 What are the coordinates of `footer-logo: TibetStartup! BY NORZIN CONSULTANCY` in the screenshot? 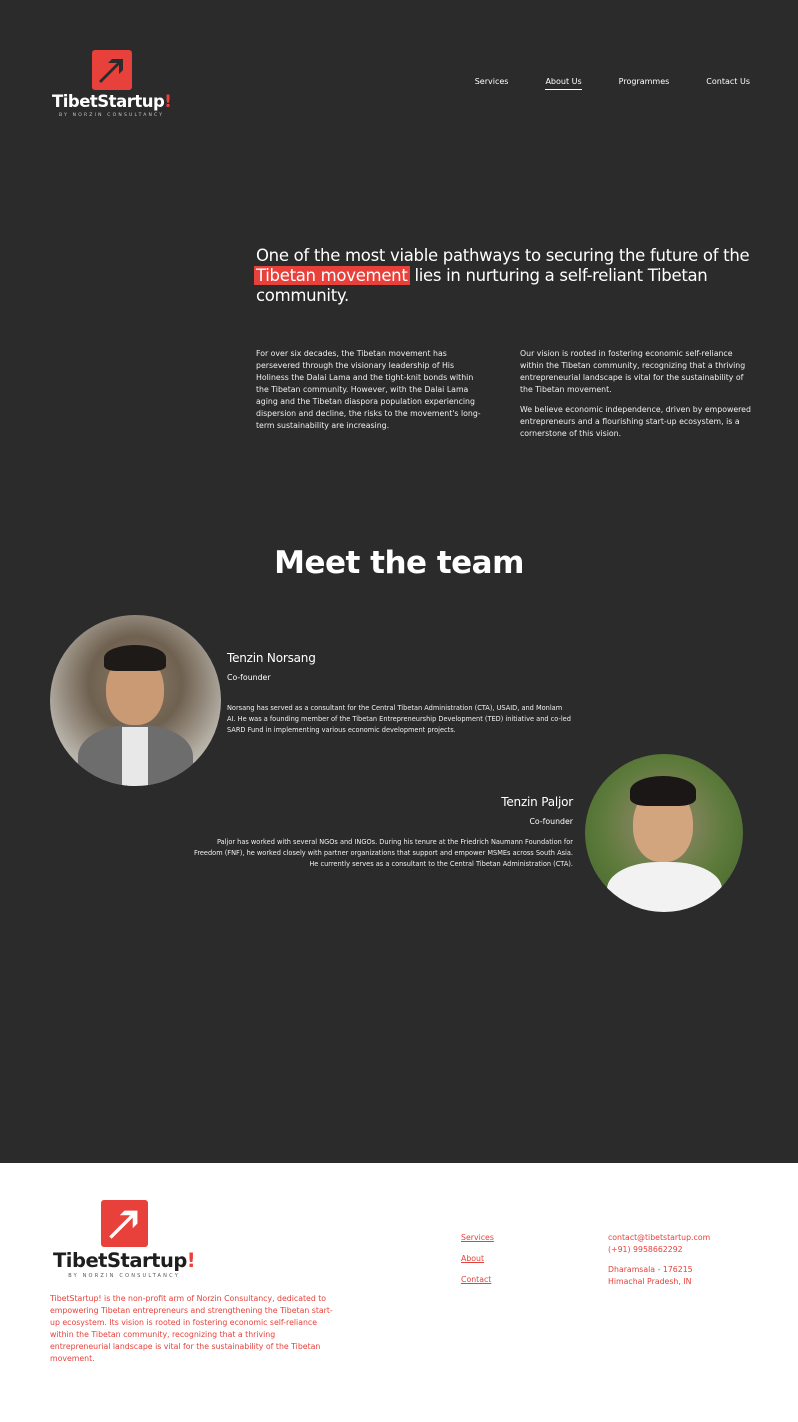 It's located at (124, 1239).